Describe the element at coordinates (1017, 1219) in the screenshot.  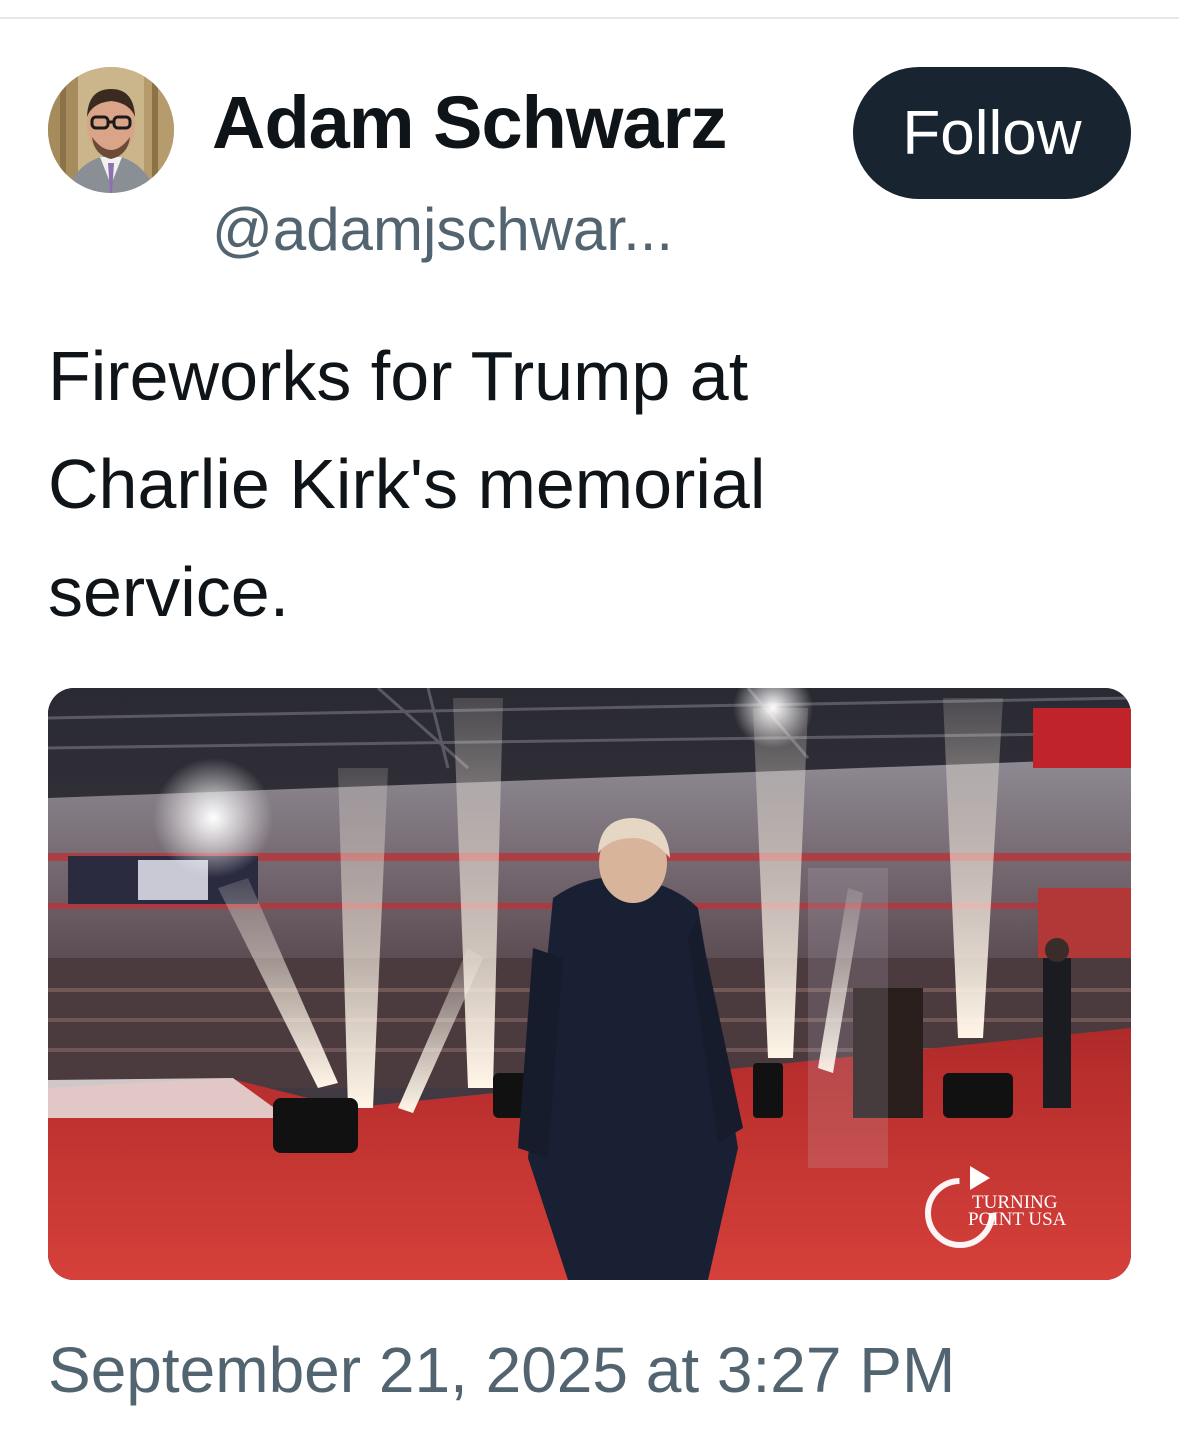
I see `watermark-line2: POINT USA` at that location.